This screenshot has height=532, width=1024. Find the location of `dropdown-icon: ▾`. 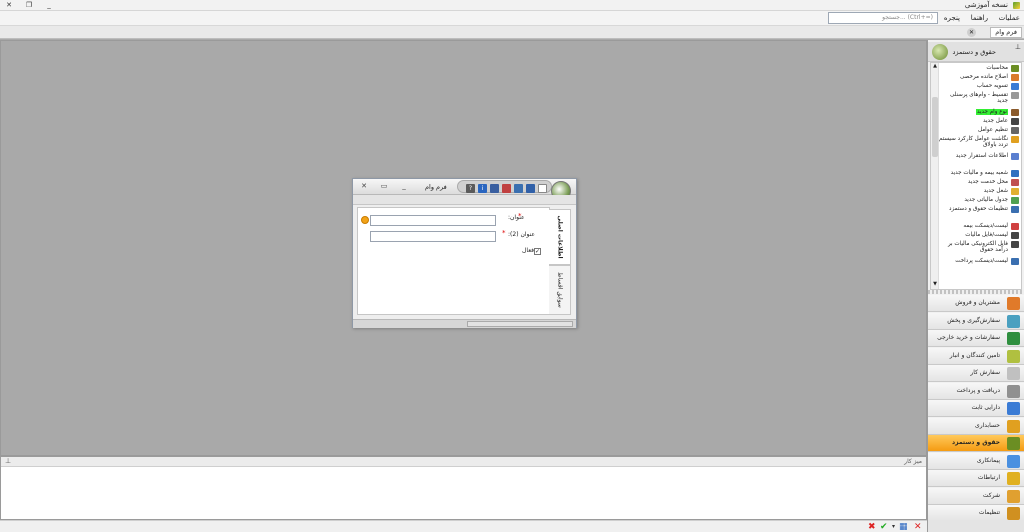

dropdown-icon: ▾ is located at coordinates (893, 527).